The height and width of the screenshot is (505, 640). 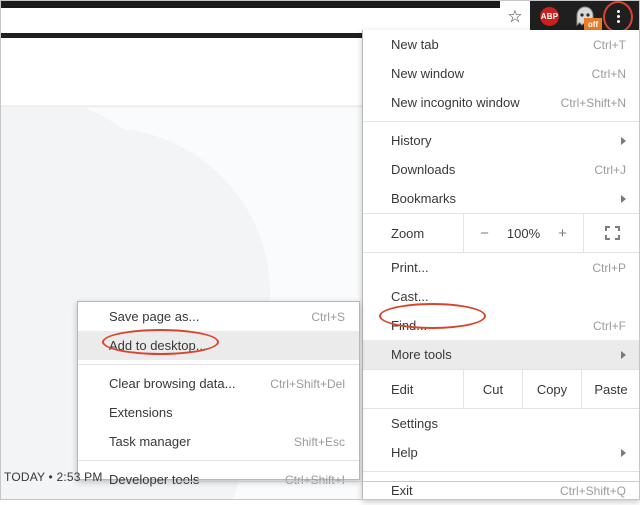 I want to click on menu-item-label: History, so click(x=411, y=140).